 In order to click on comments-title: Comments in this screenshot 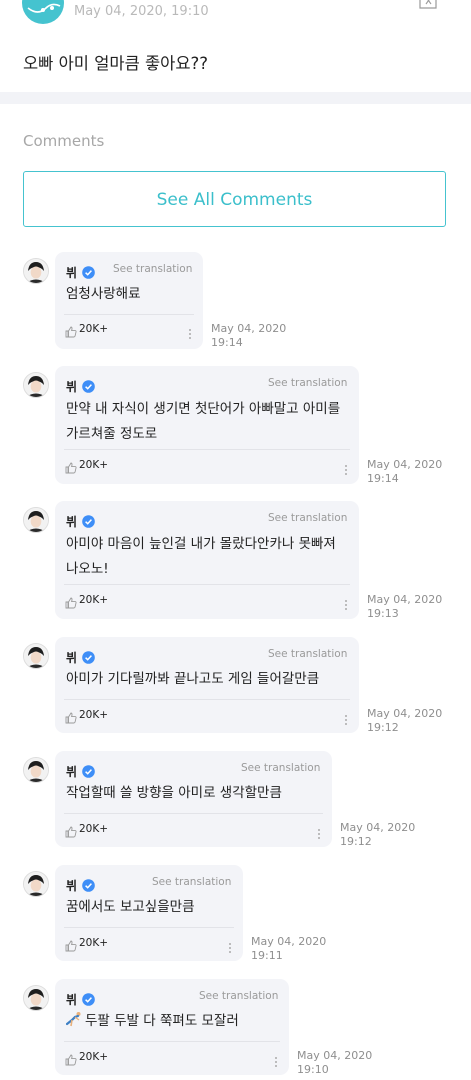, I will do `click(64, 141)`.